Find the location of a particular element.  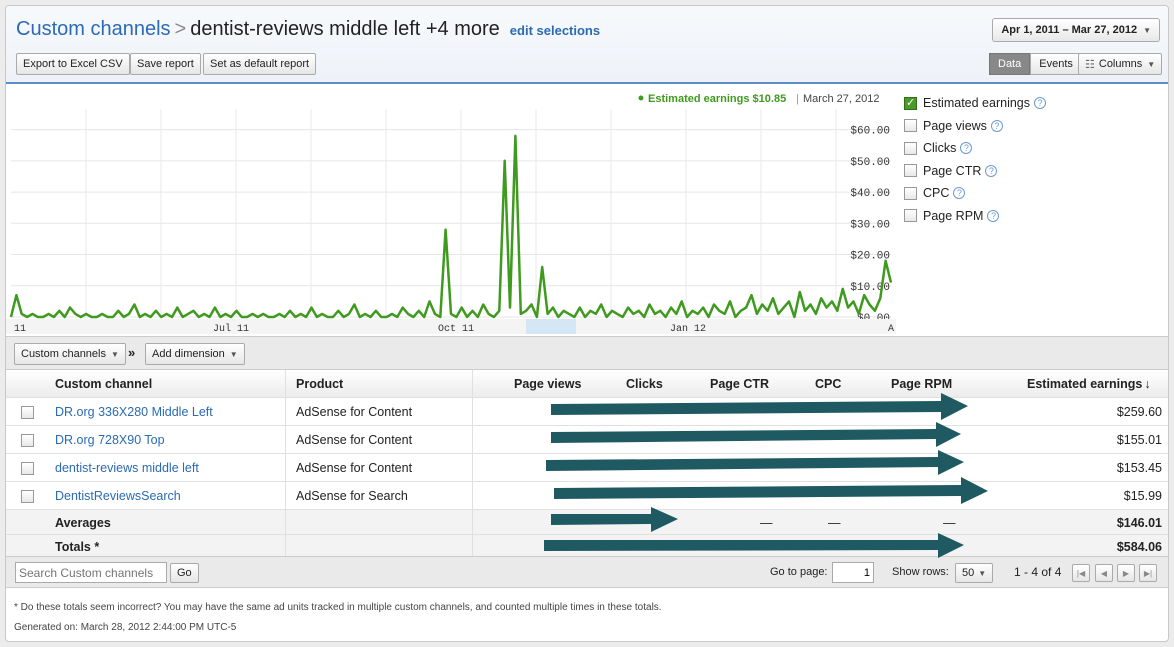

earnings-cell: $15.99 is located at coordinates (1142, 496).